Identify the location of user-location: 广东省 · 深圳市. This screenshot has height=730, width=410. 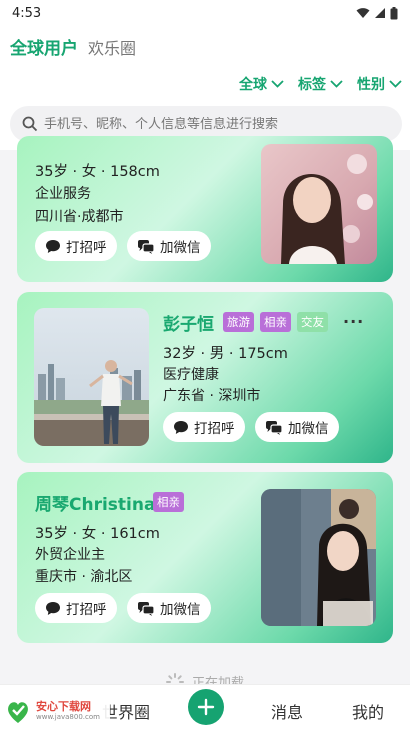
(212, 396).